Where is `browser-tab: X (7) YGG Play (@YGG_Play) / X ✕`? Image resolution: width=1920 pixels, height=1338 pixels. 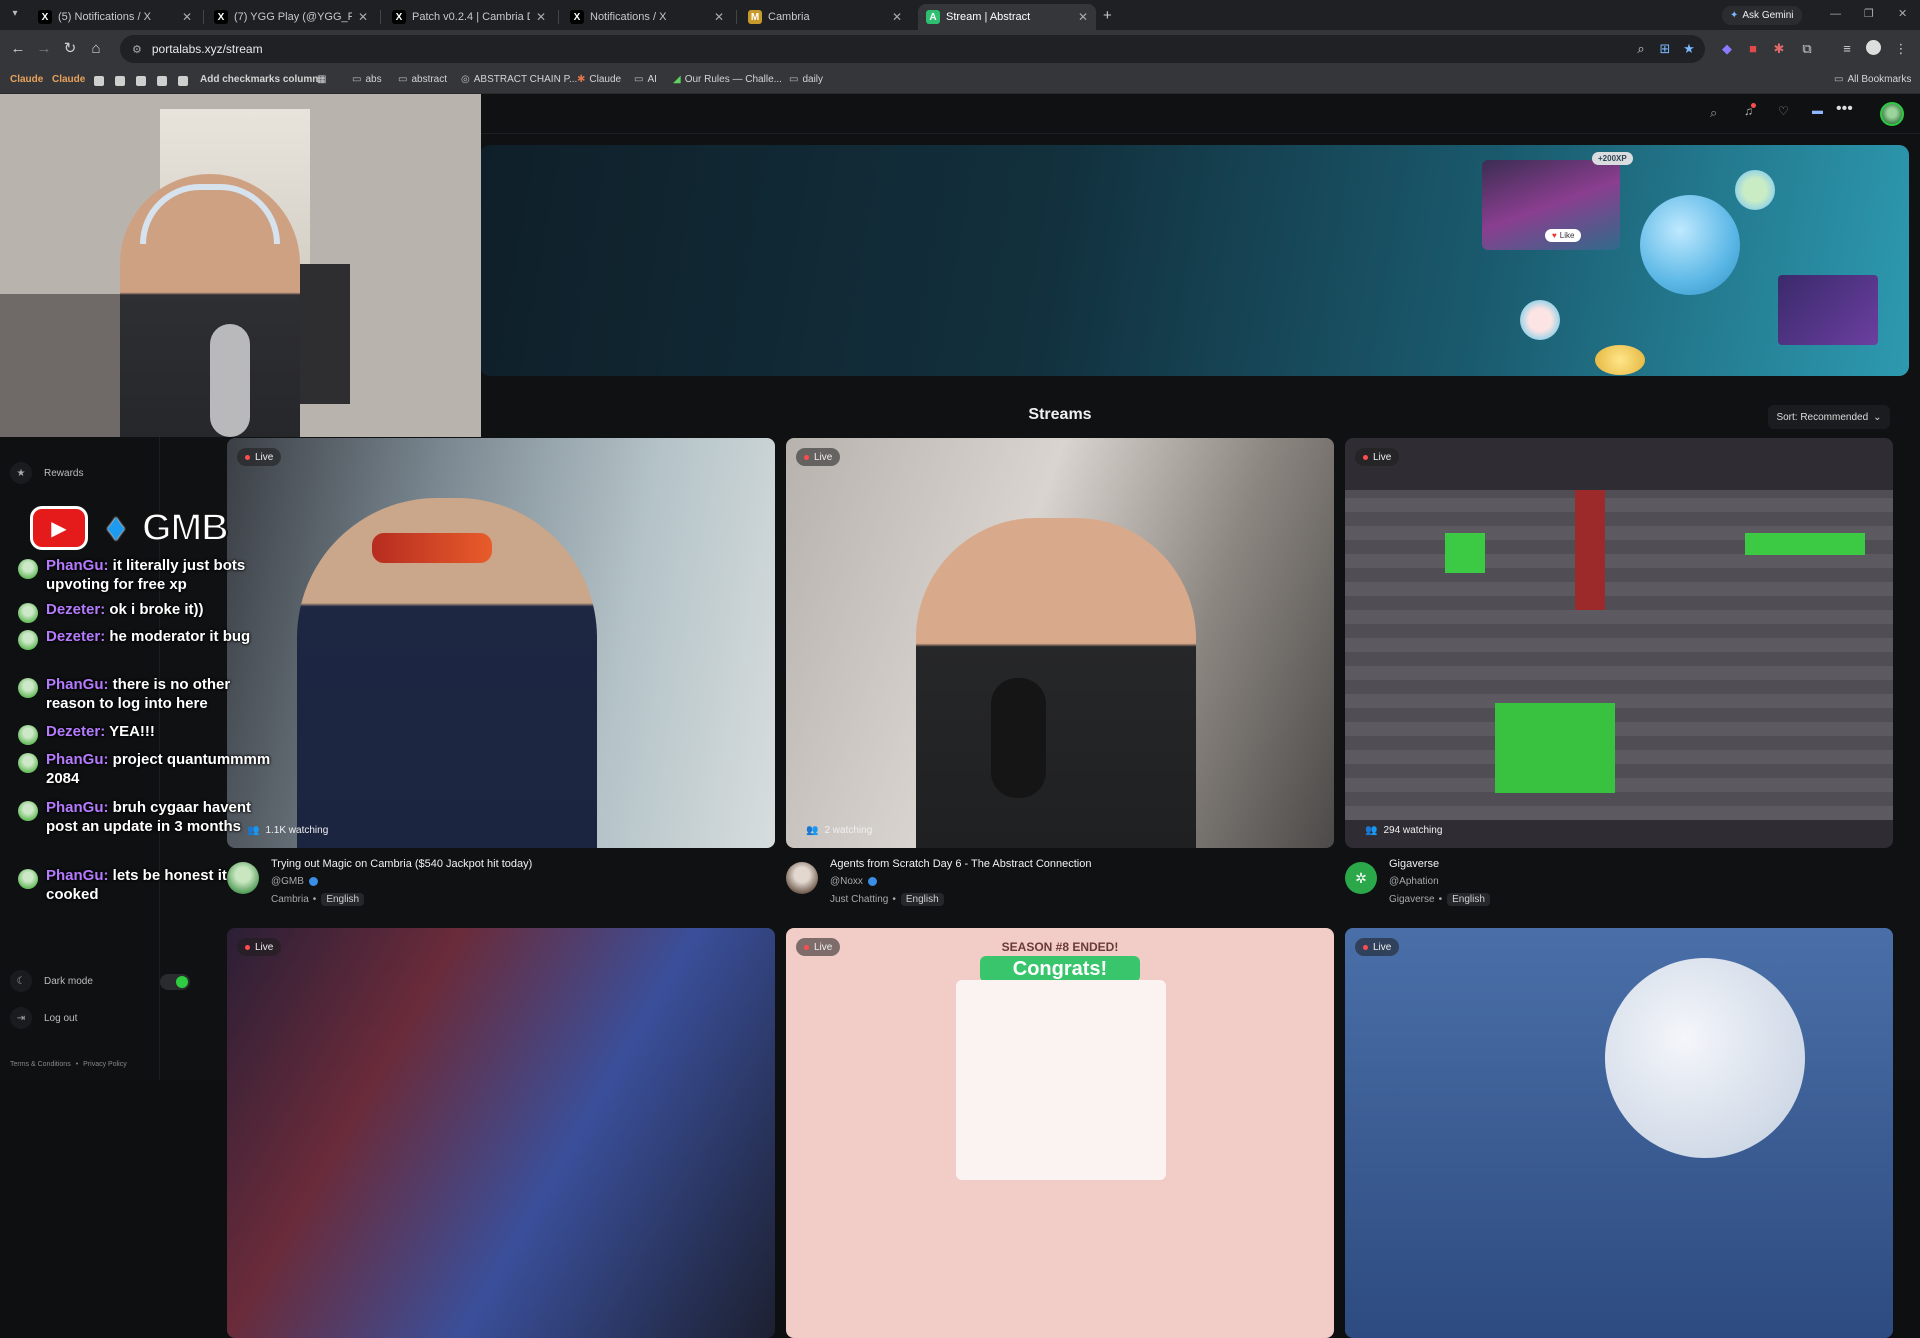
browser-tab: X (7) YGG Play (@YGG_Play) / X ✕ is located at coordinates (291, 17).